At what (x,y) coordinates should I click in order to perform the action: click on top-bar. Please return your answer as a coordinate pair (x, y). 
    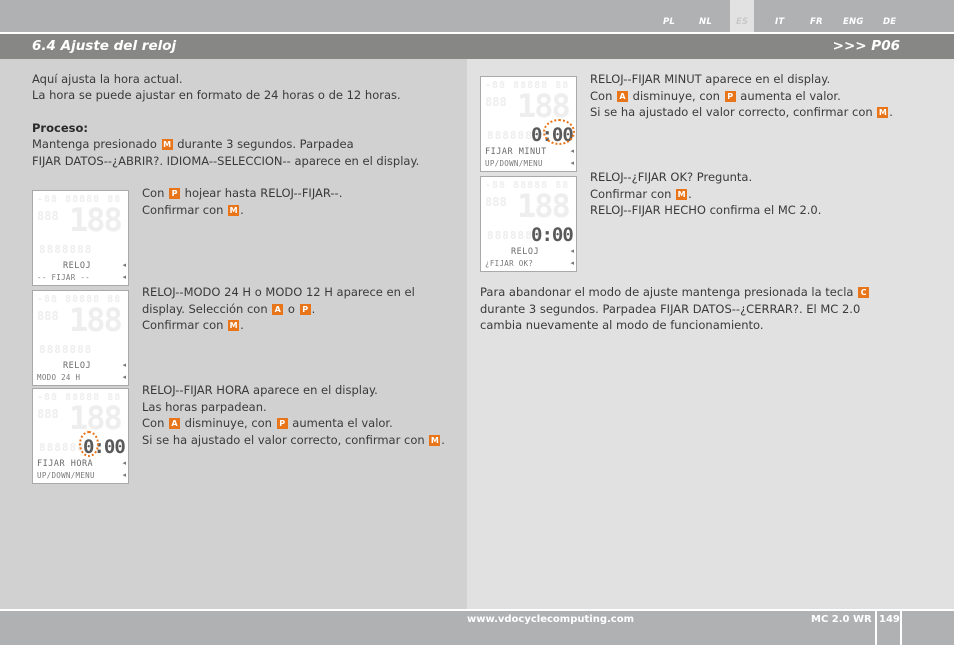
    Looking at the image, I should click on (477, 16).